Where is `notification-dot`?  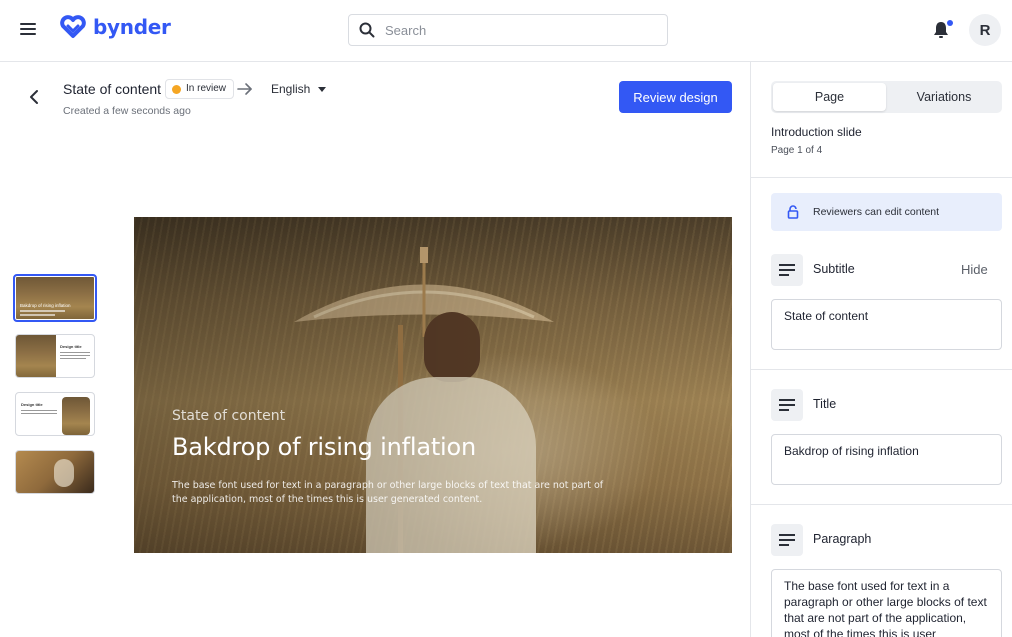 notification-dot is located at coordinates (950, 23).